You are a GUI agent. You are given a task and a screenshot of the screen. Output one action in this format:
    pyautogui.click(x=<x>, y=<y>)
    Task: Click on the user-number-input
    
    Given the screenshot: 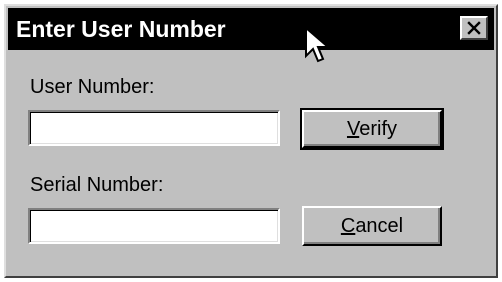 What is the action you would take?
    pyautogui.click(x=154, y=128)
    